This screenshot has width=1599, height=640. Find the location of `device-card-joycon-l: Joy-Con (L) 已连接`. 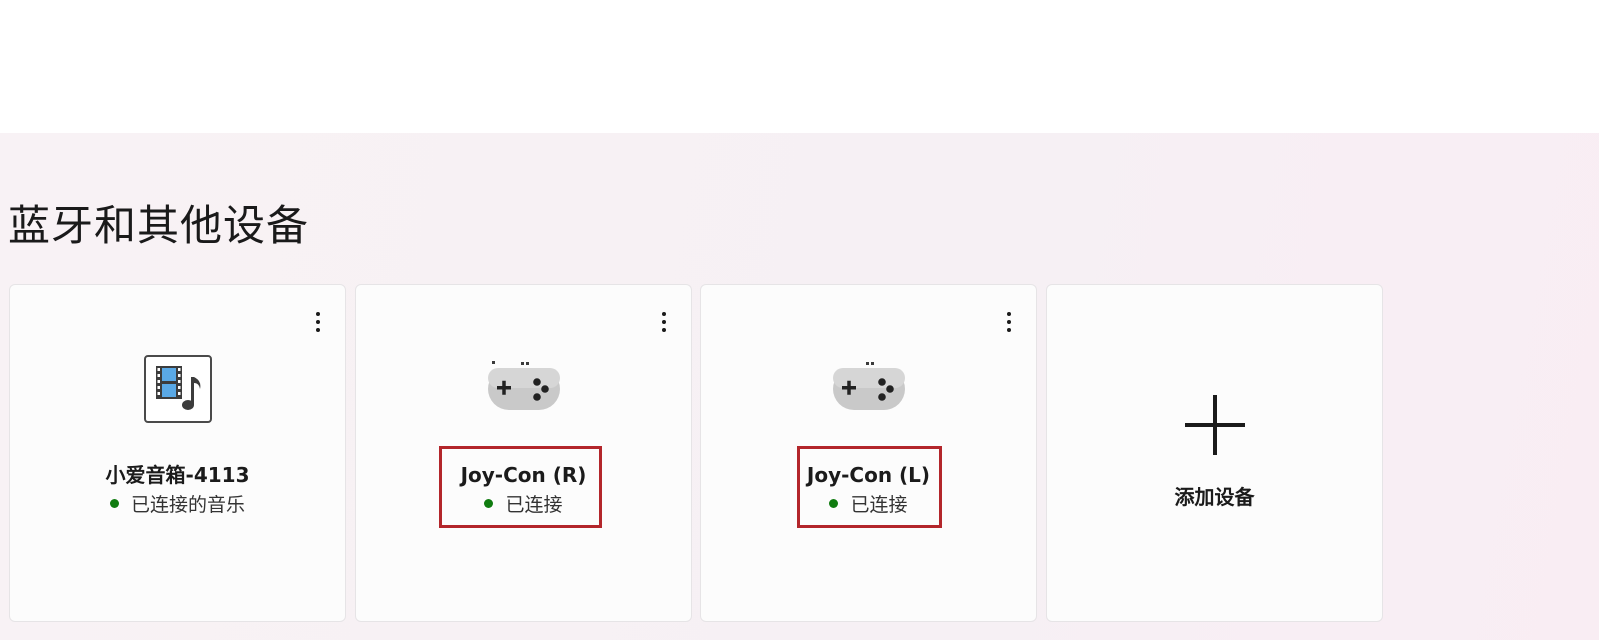

device-card-joycon-l: Joy-Con (L) 已连接 is located at coordinates (868, 453).